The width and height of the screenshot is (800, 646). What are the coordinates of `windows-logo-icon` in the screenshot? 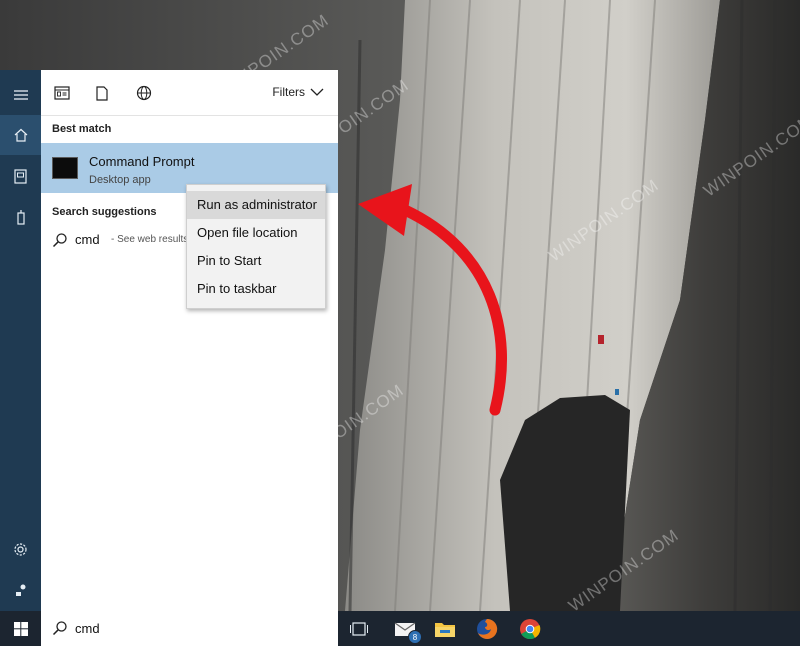 It's located at (20, 628).